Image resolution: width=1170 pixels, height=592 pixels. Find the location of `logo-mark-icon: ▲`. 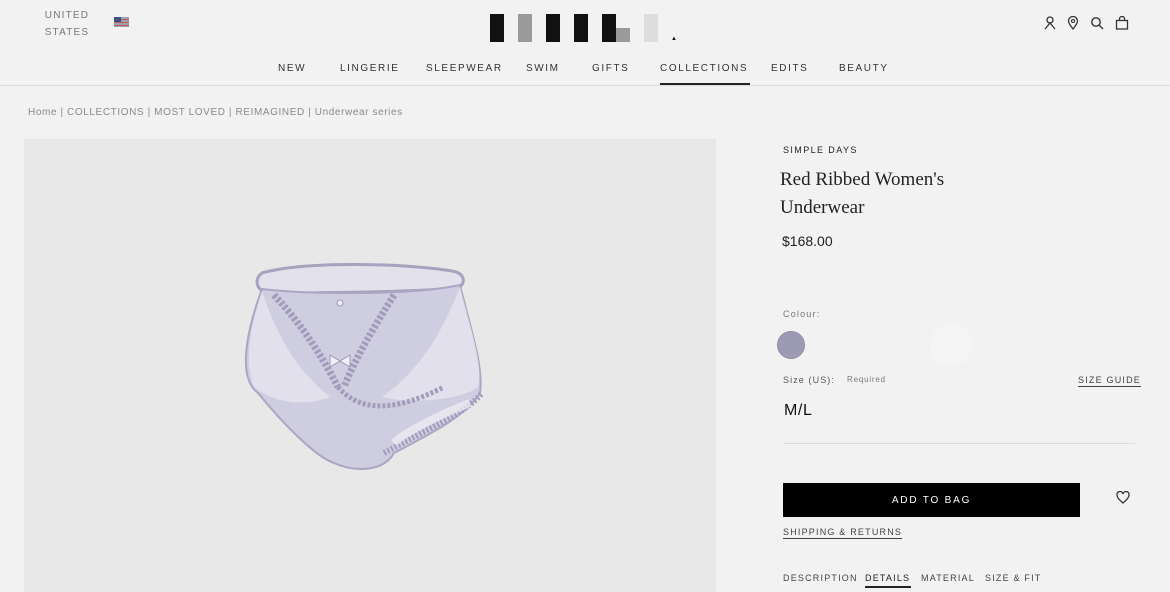

logo-mark-icon: ▲ is located at coordinates (674, 39).